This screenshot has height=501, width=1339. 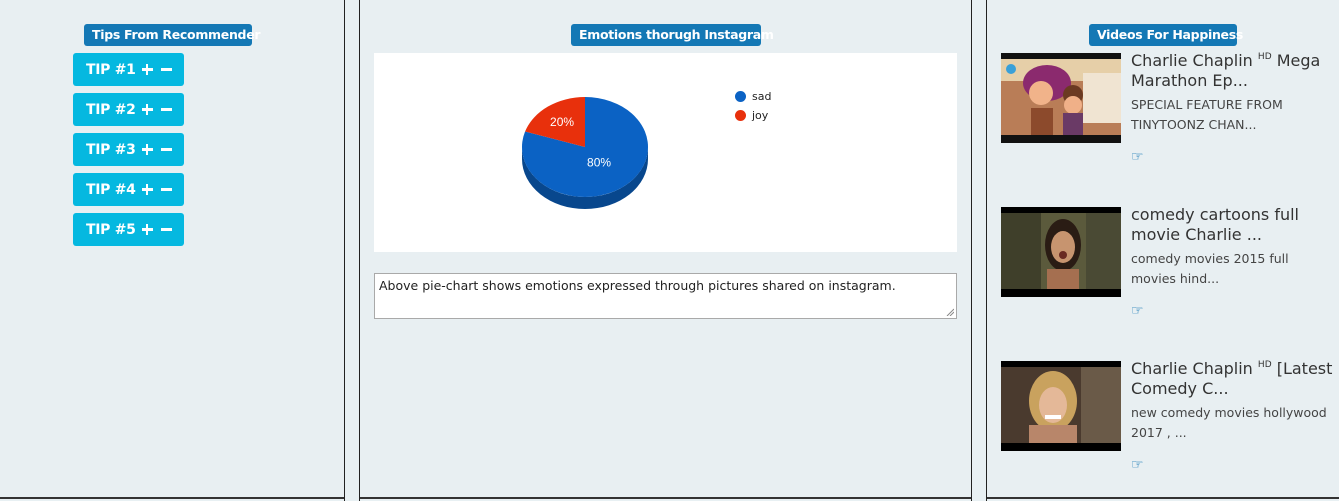 What do you see at coordinates (1166, 35) in the screenshot?
I see `videos-heading: Videos For Happiness` at bounding box center [1166, 35].